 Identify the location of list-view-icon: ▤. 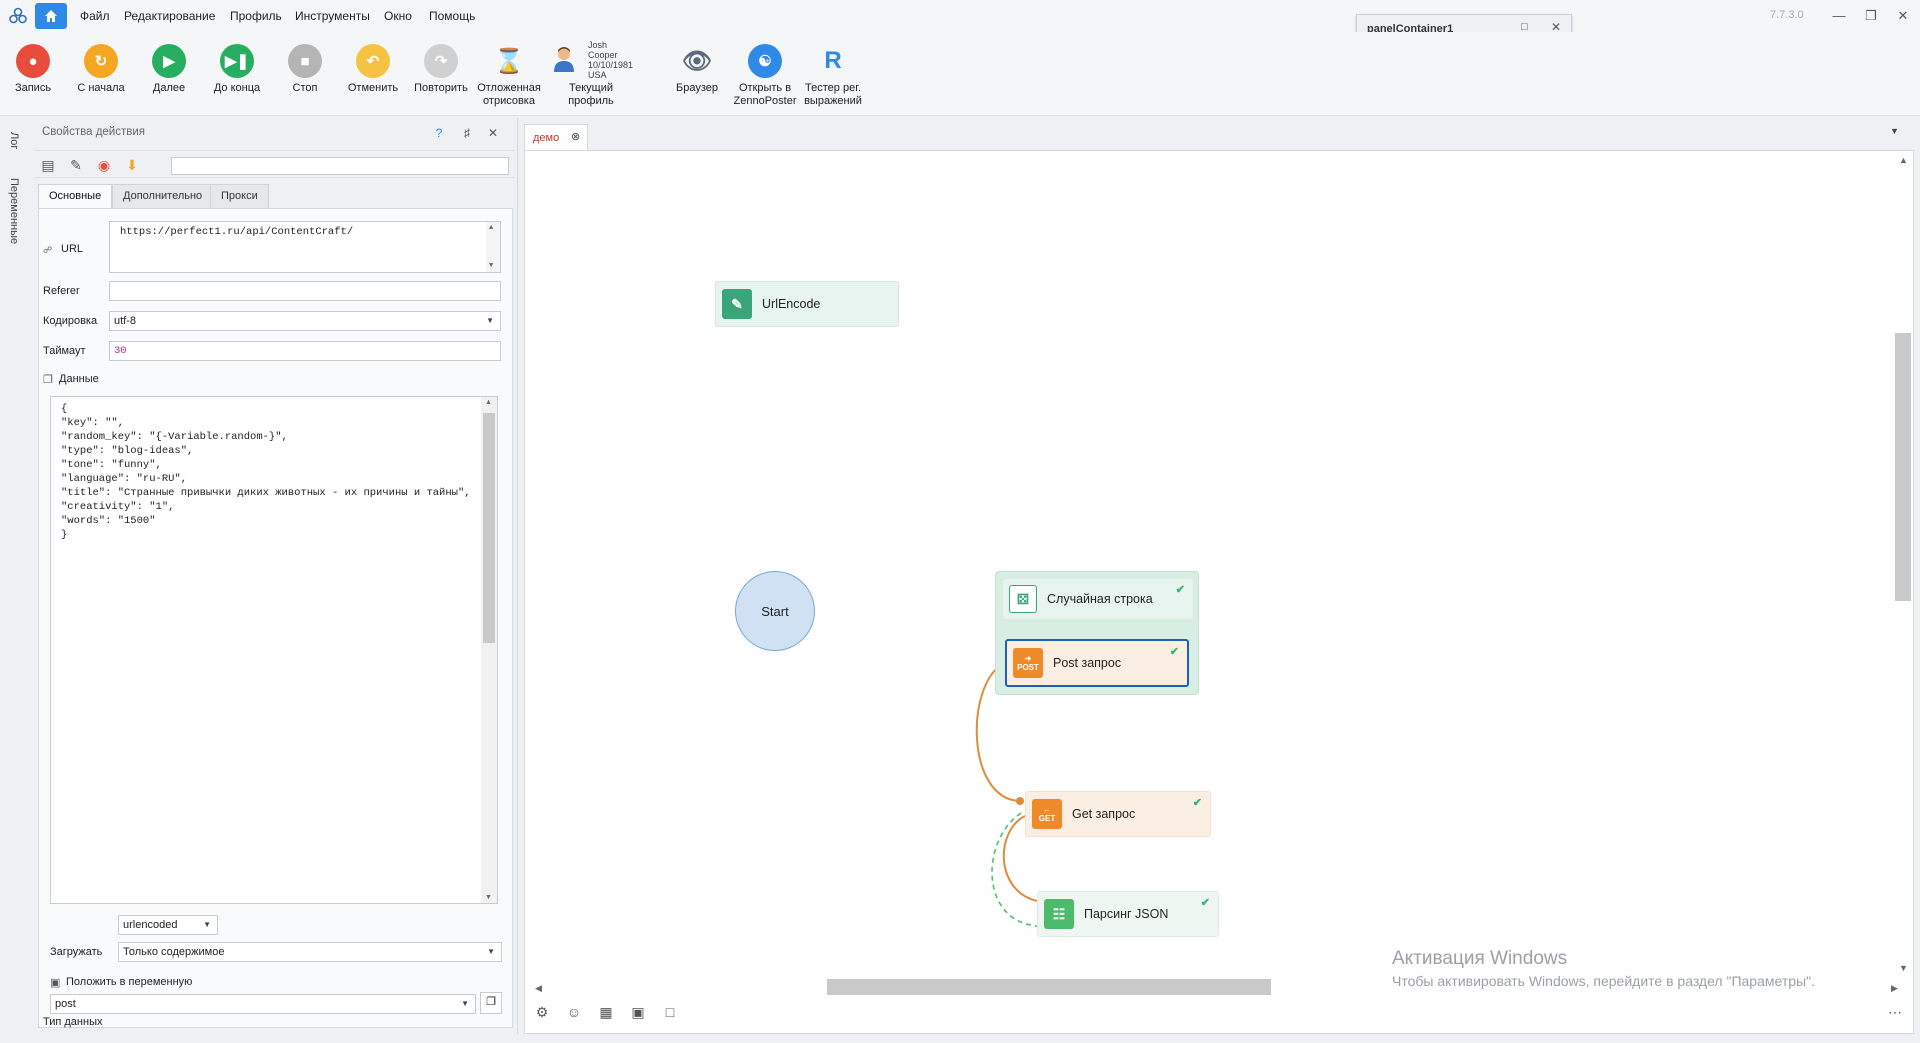
(48, 165).